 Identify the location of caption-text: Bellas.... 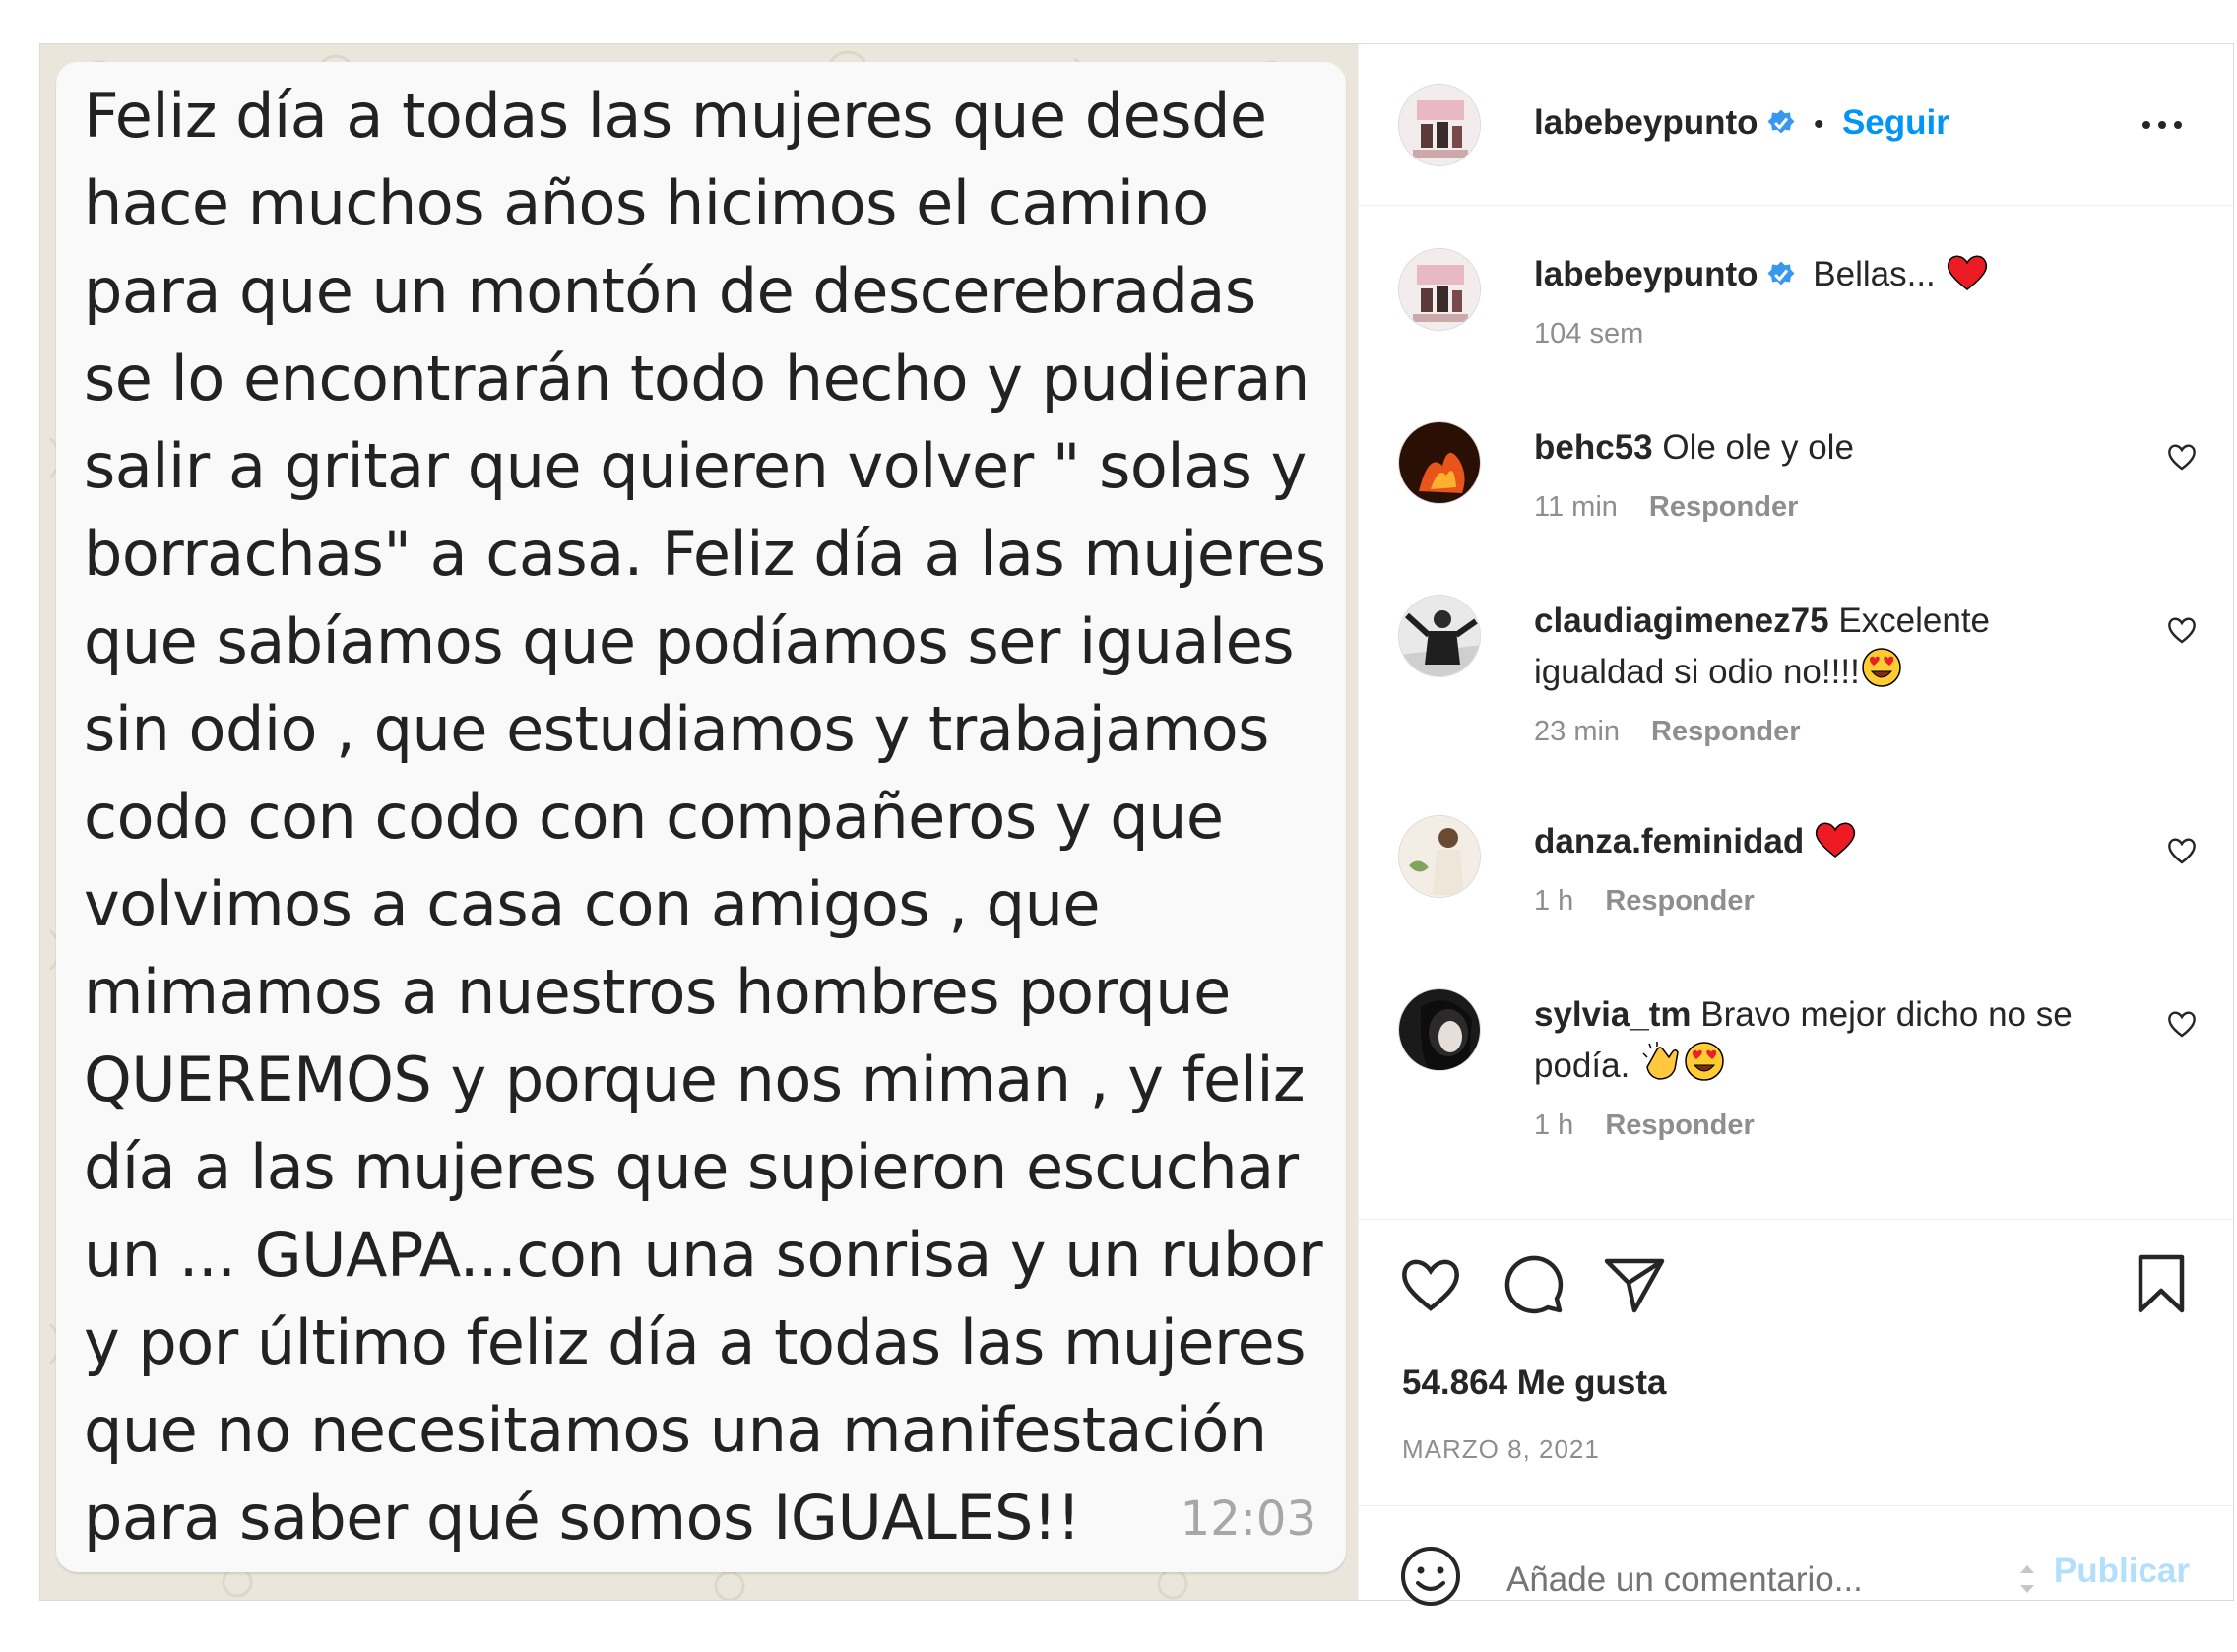
(1875, 274).